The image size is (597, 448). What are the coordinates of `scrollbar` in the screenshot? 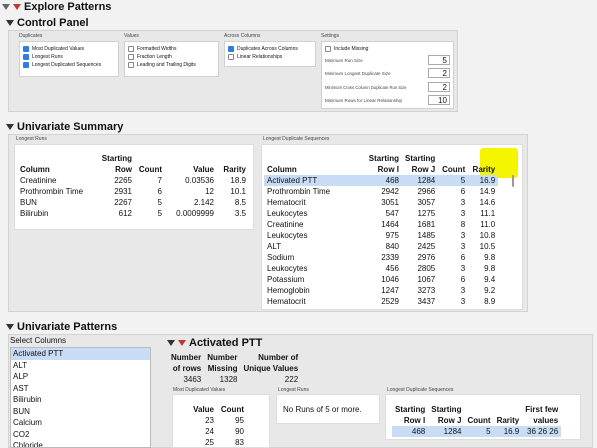 It's located at (513, 181).